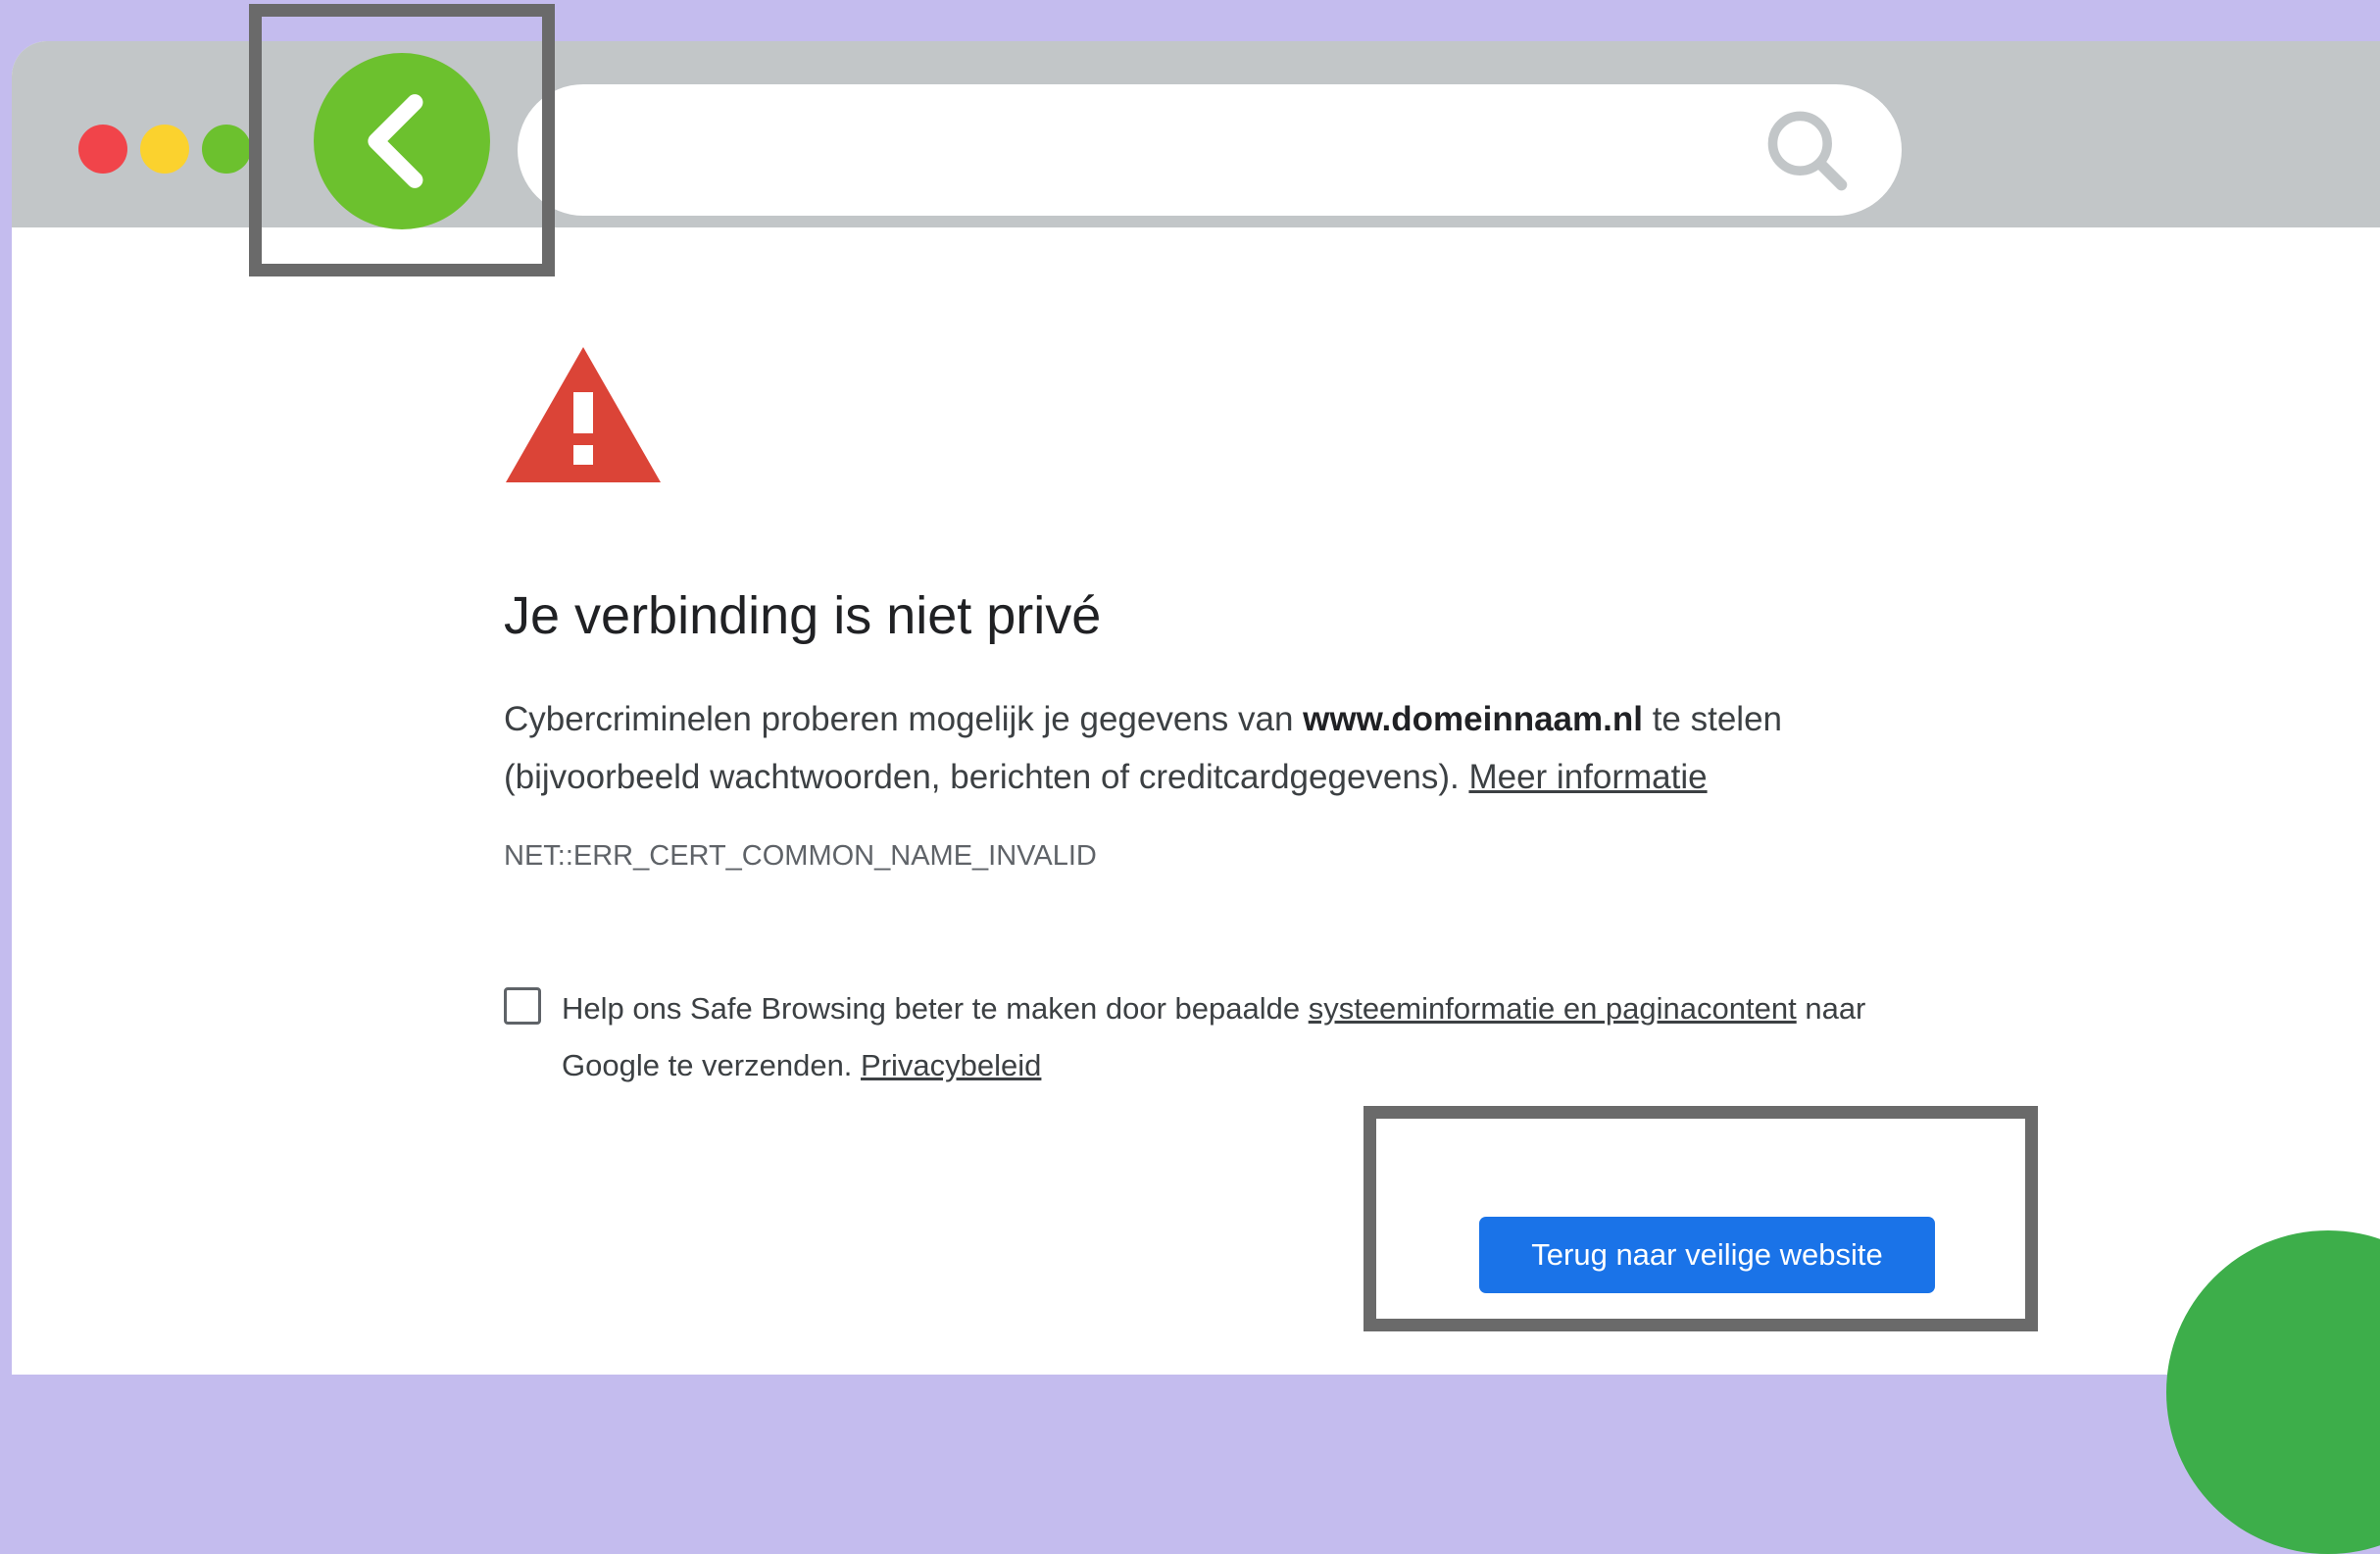  What do you see at coordinates (1707, 1255) in the screenshot?
I see `back-to-safety-button: Terug naar veilige website` at bounding box center [1707, 1255].